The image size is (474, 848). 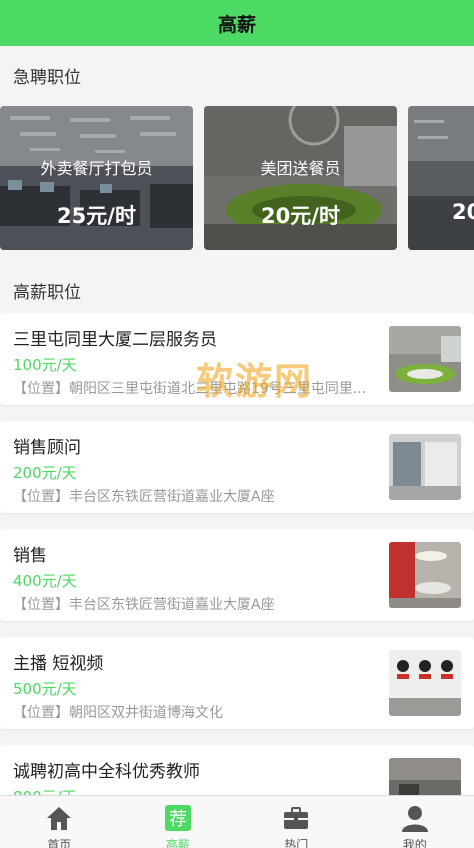 I want to click on tab-label: 我的, so click(x=414, y=843).